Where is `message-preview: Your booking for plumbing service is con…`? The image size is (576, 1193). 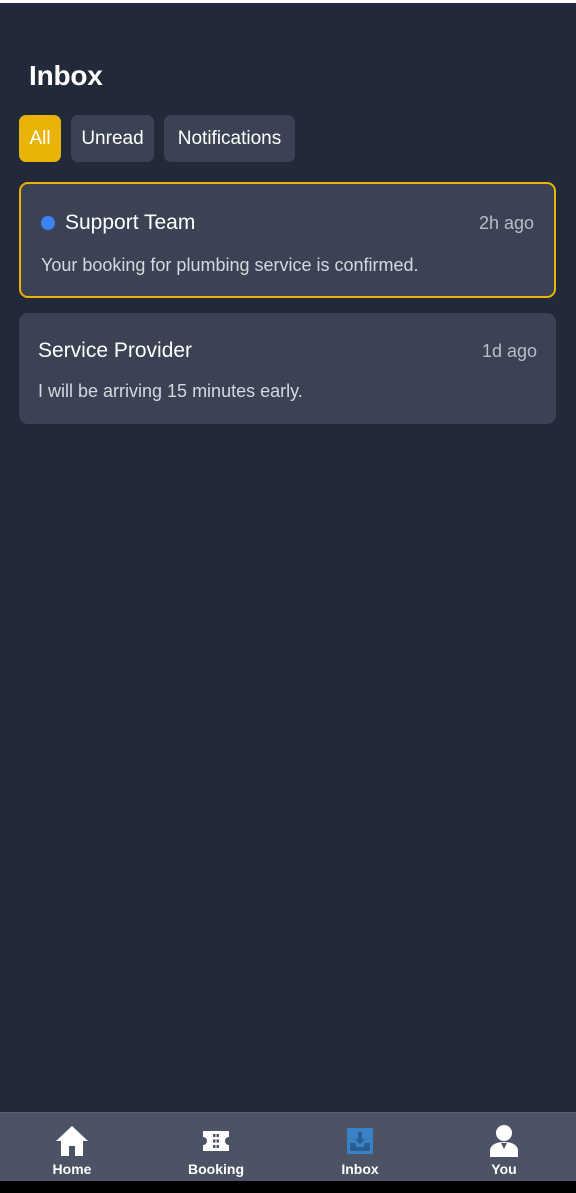
message-preview: Your booking for plumbing service is con… is located at coordinates (230, 265).